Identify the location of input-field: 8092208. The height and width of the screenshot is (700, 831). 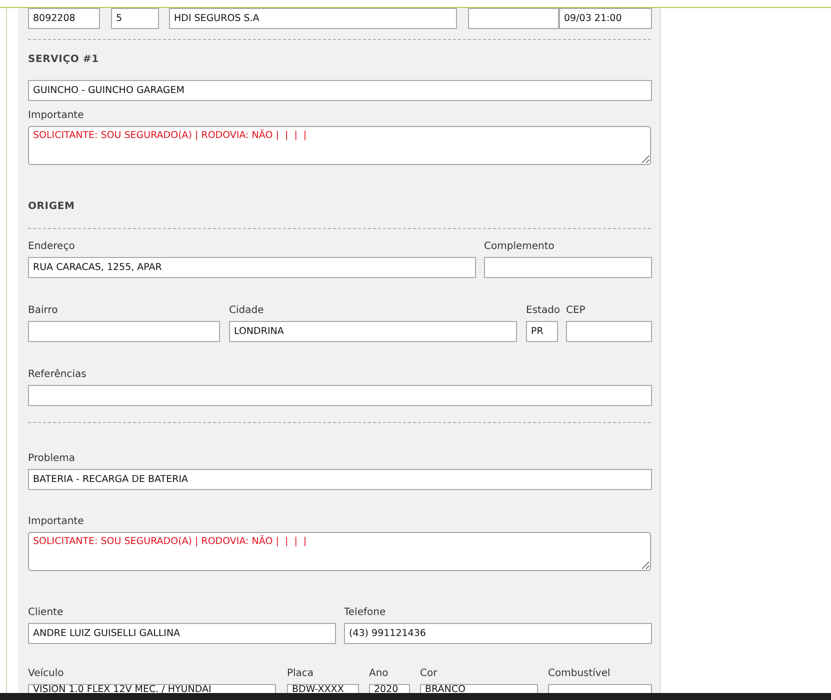
(64, 18).